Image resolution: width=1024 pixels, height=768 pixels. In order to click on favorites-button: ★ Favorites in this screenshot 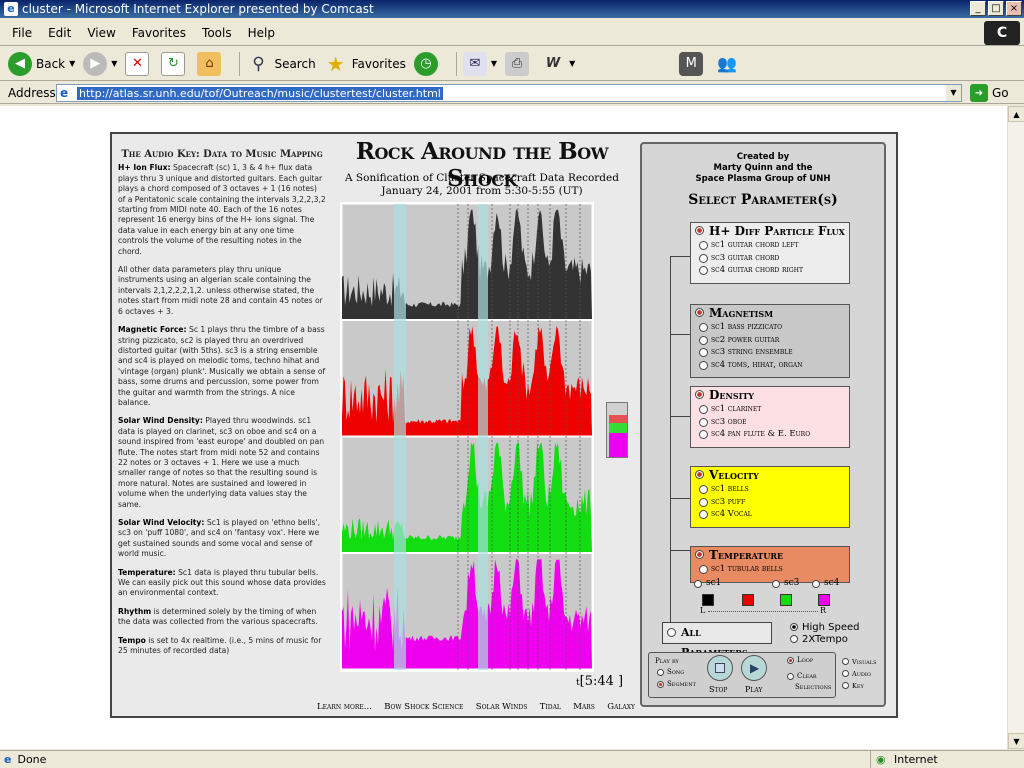, I will do `click(365, 64)`.